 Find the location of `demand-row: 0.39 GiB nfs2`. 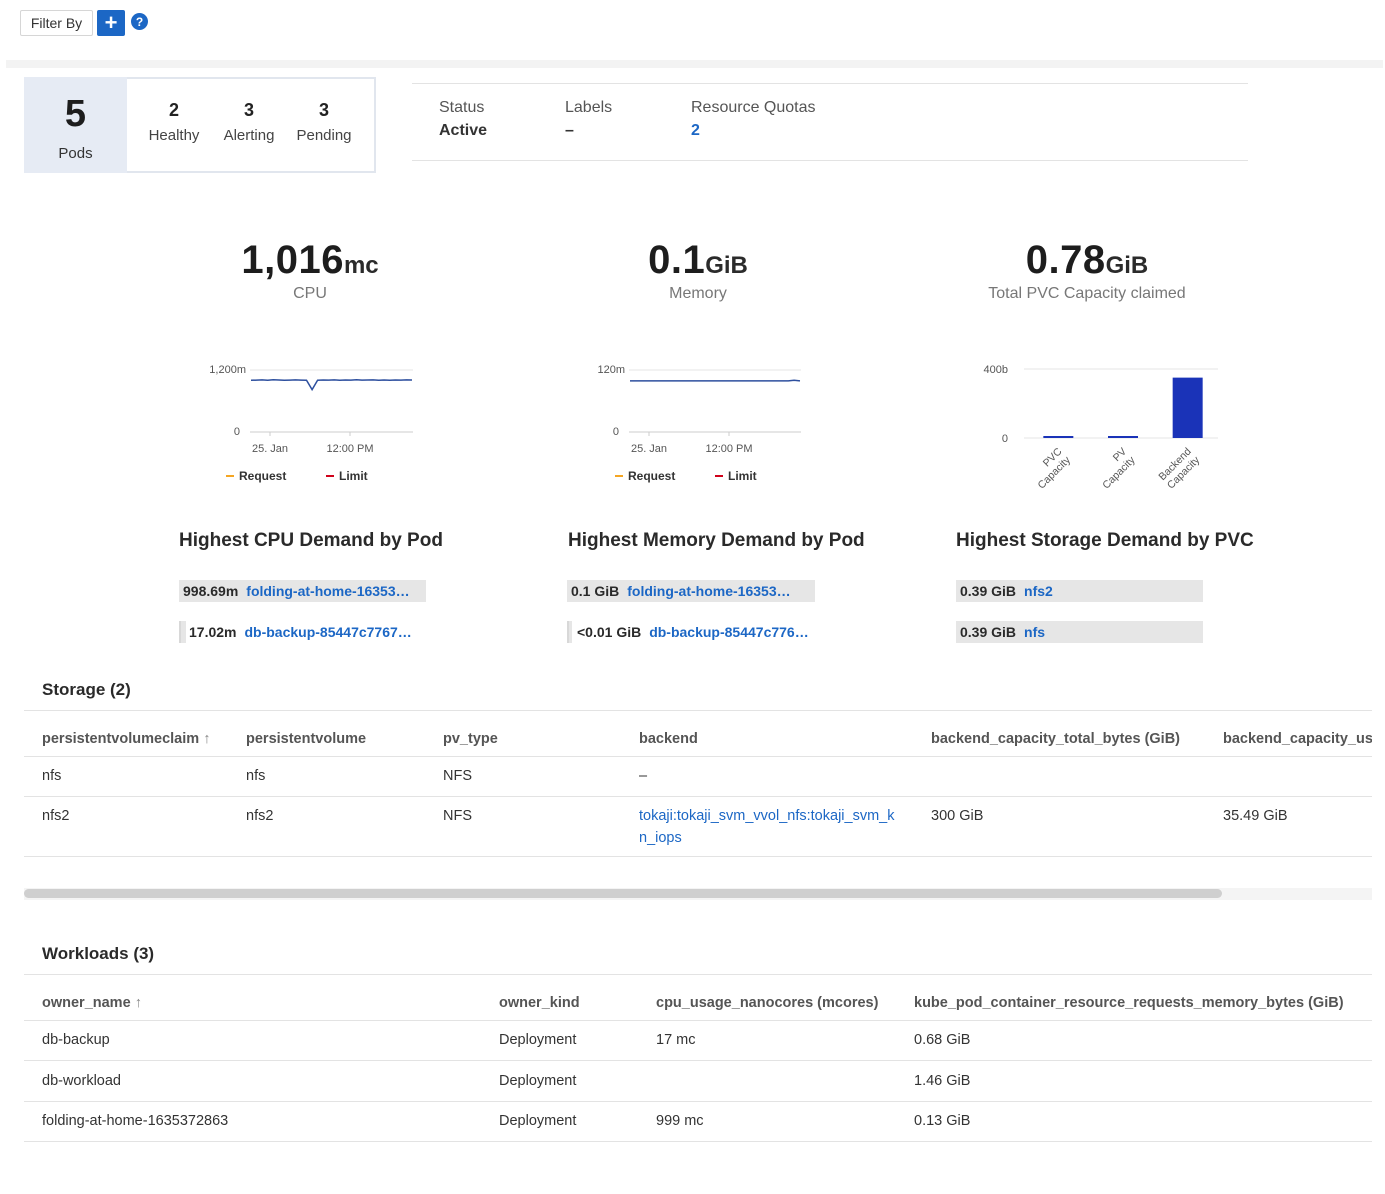

demand-row: 0.39 GiB nfs2 is located at coordinates (1079, 591).